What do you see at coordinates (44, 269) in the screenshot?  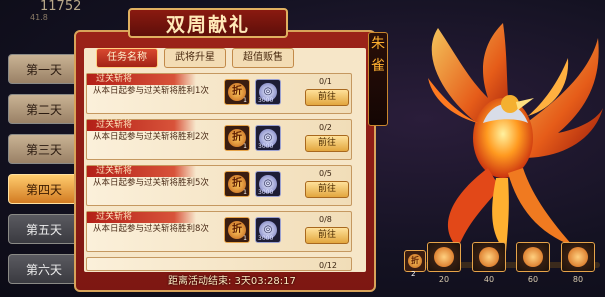 I see `day-tab-6: 第六天` at bounding box center [44, 269].